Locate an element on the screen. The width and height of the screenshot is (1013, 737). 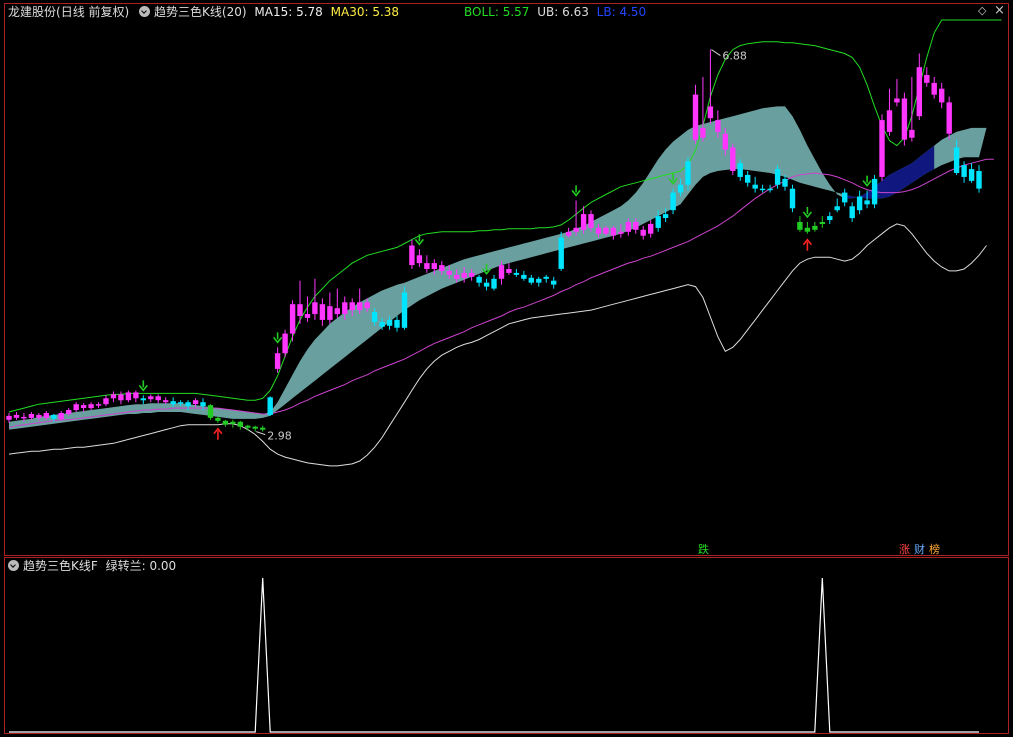
signal-cai-label: 财 is located at coordinates (919, 549).